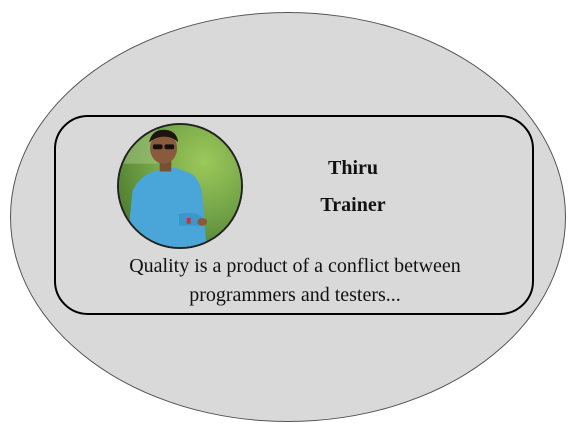 Image resolution: width=580 pixels, height=435 pixels. I want to click on avatar, so click(180, 186).